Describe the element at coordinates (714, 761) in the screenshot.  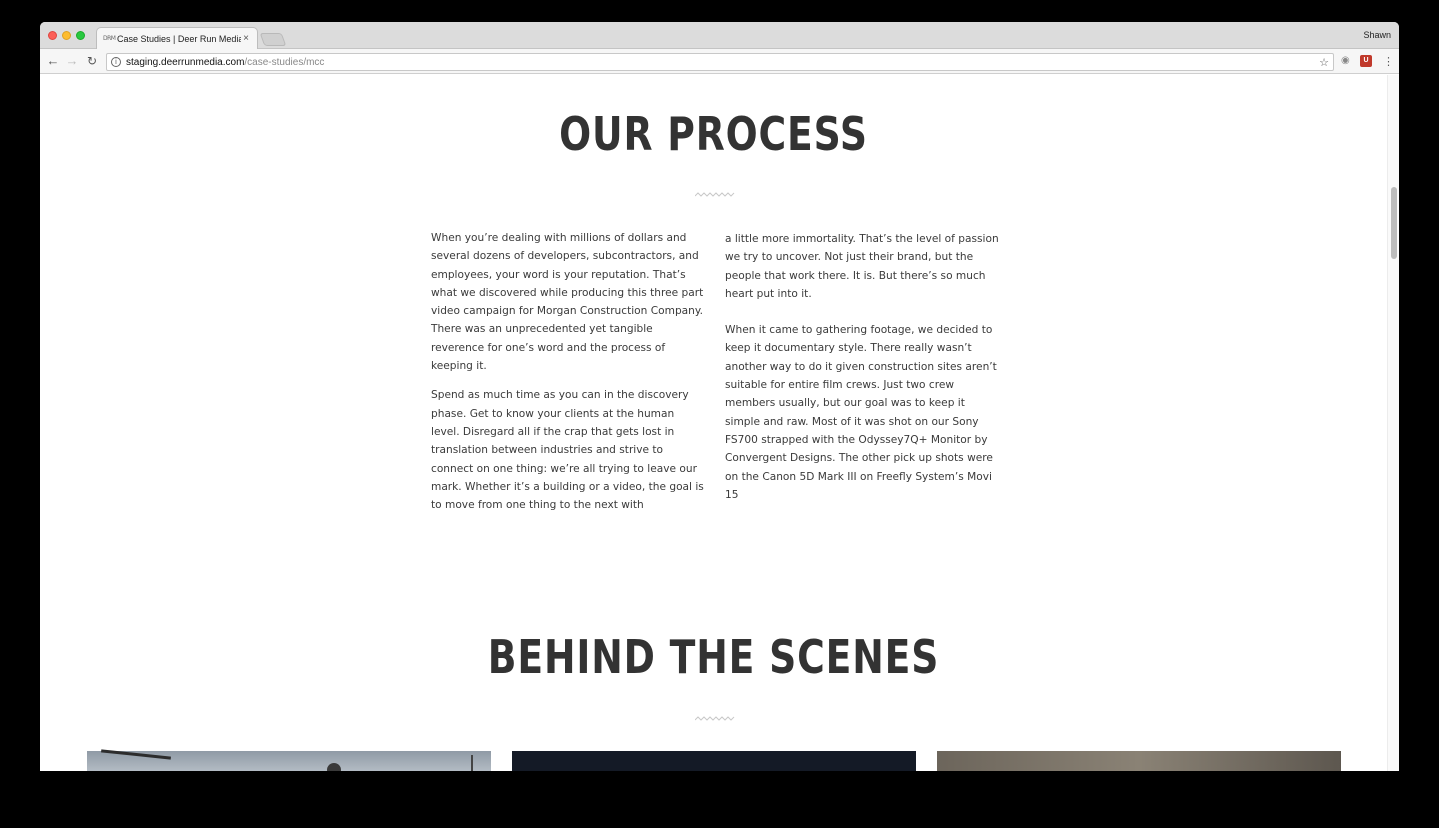
I see `behind-scenes-photo-night` at that location.